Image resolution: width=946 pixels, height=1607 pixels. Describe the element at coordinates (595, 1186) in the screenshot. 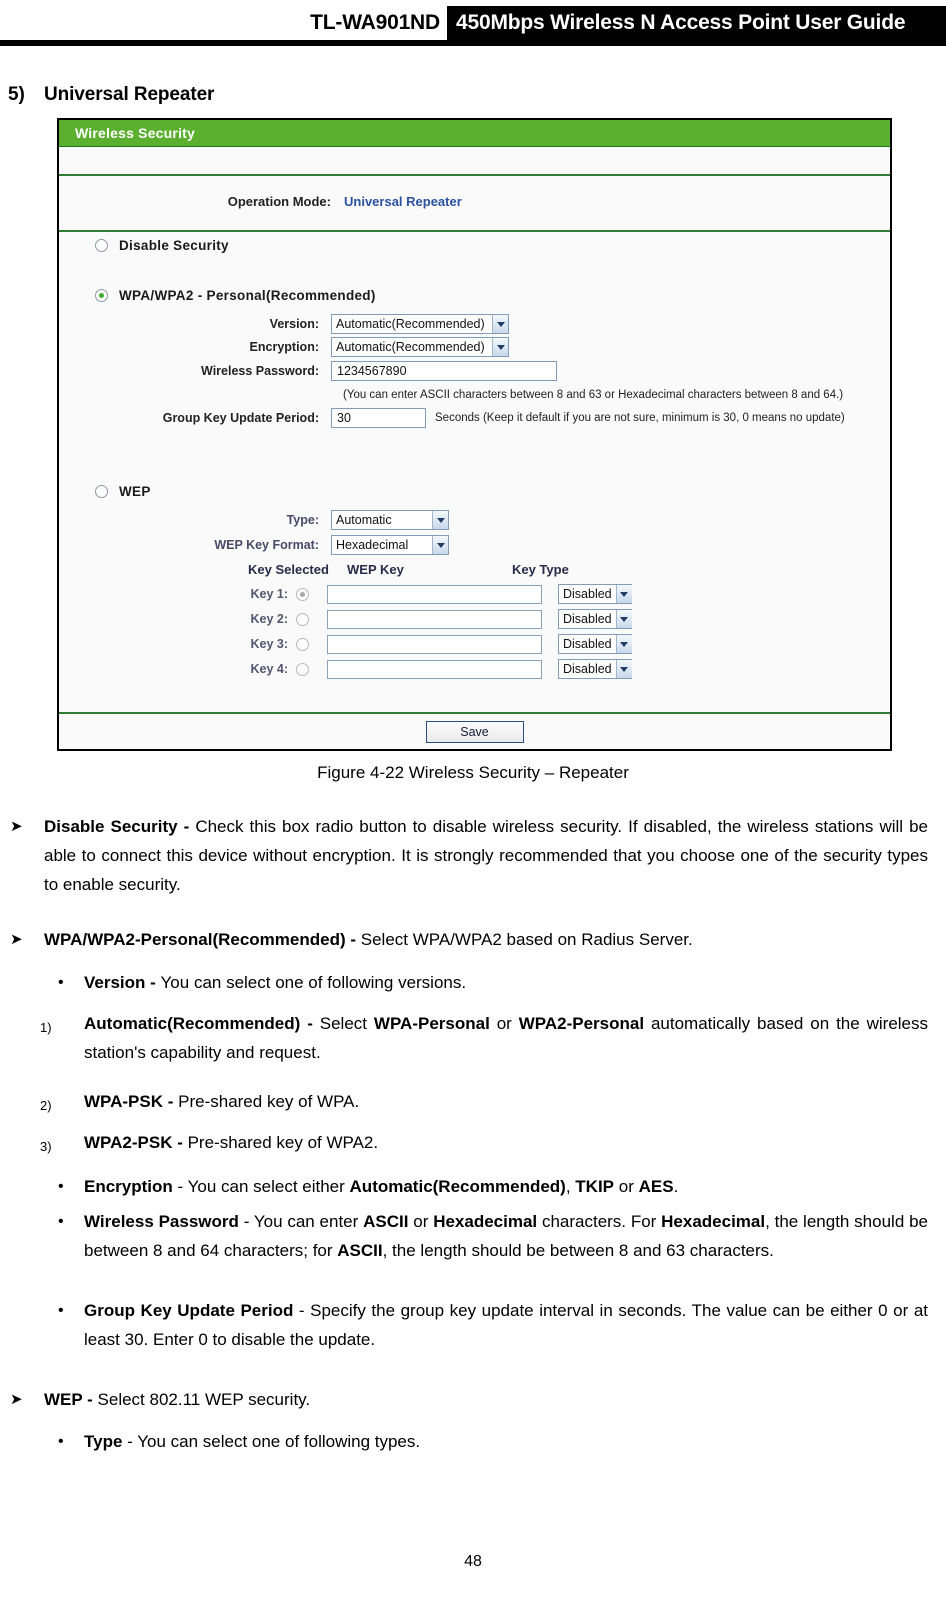

I see `bold-tkip: TKIP` at that location.